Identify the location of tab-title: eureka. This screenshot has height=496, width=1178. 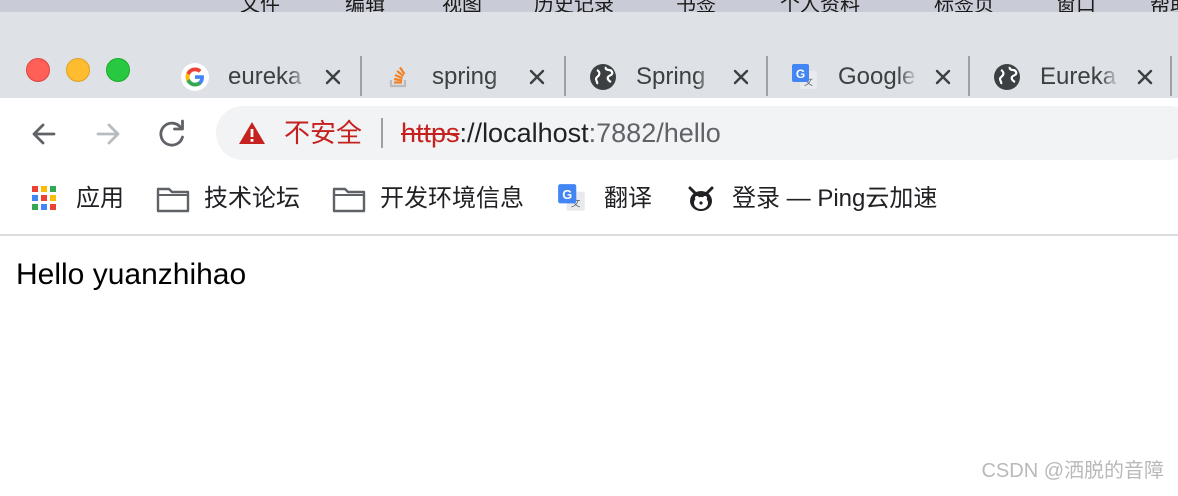
(265, 76).